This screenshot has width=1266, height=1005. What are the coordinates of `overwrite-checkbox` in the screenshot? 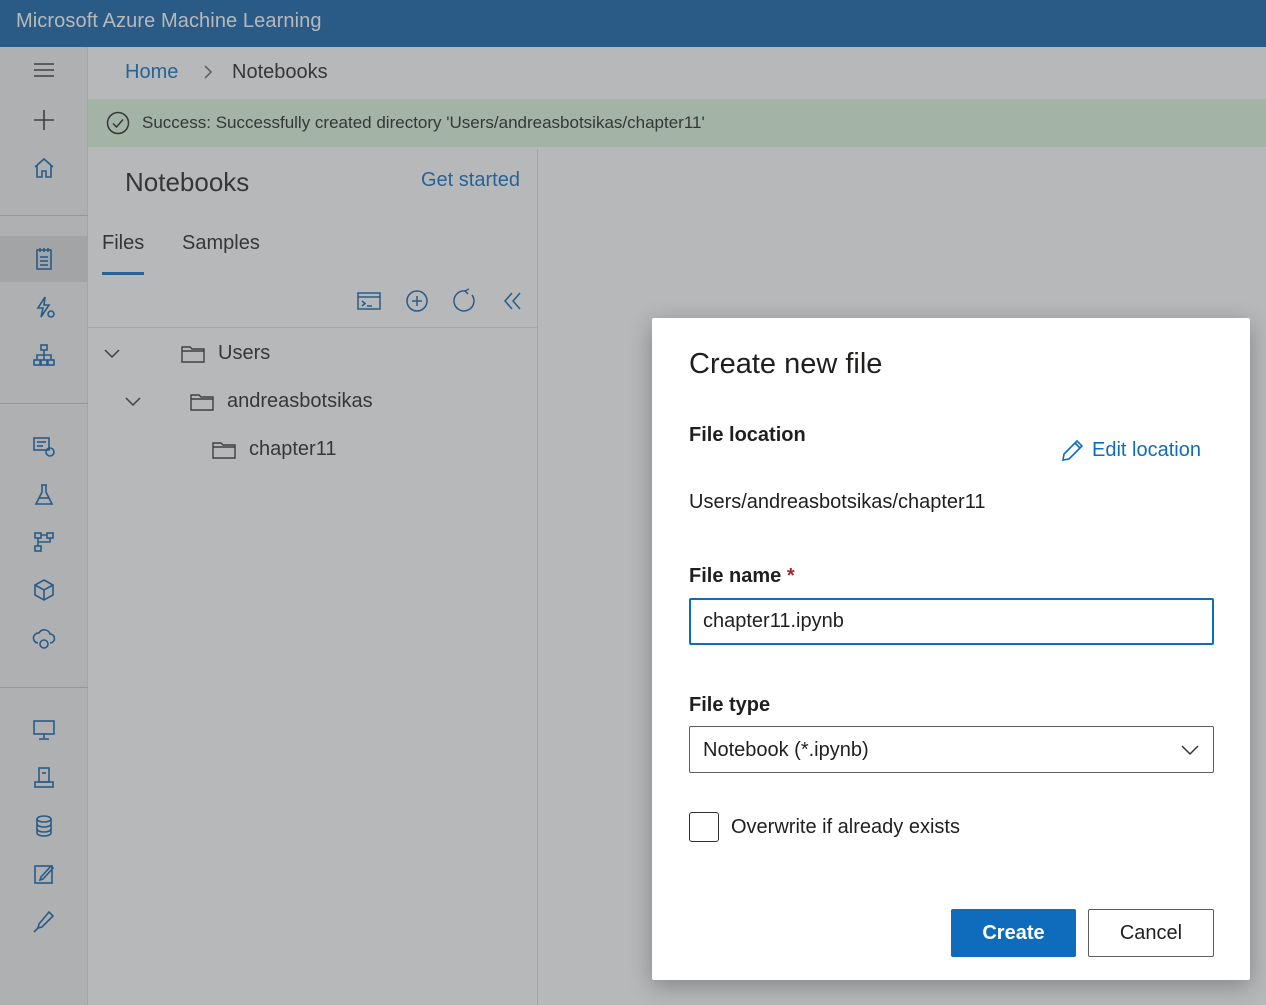 It's located at (704, 827).